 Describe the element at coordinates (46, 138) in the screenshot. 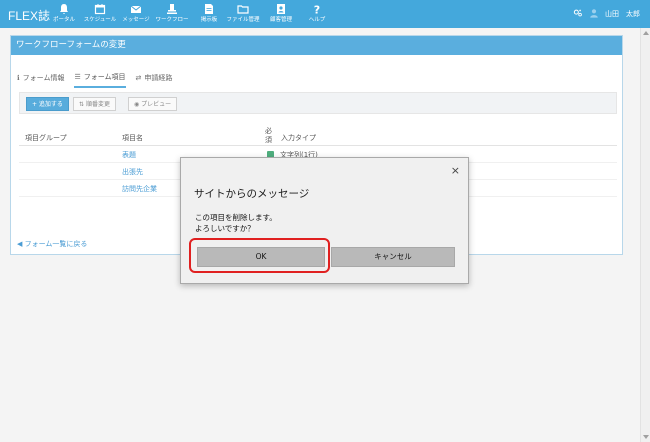

I see `col-item-group: 項目グループ` at that location.